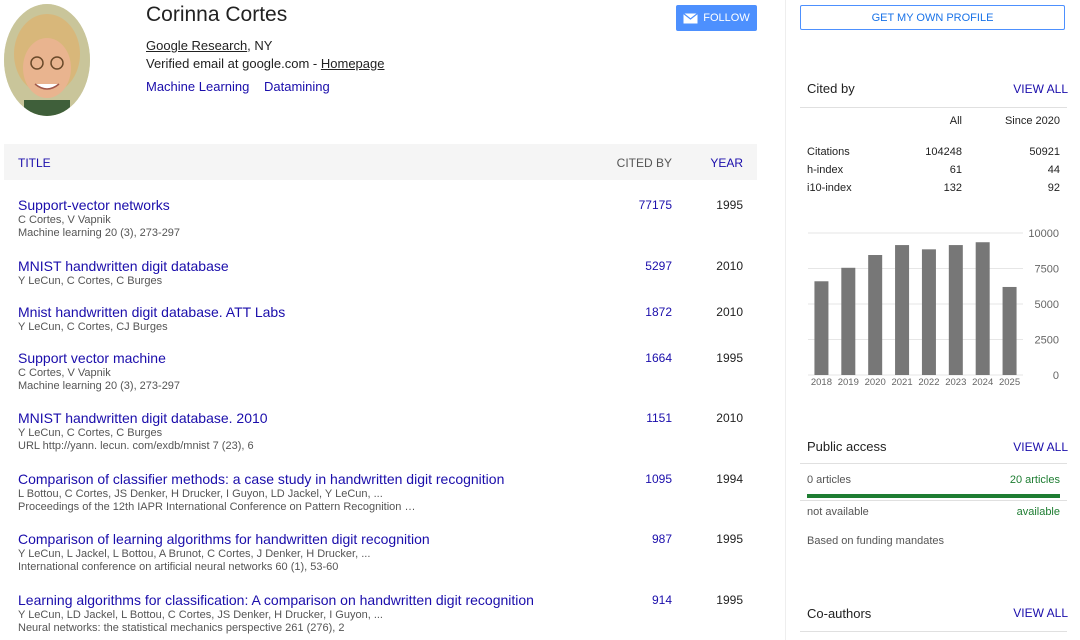 The width and height of the screenshot is (1080, 640). I want to click on public-access-view-all: VIEW ALL, so click(1040, 447).